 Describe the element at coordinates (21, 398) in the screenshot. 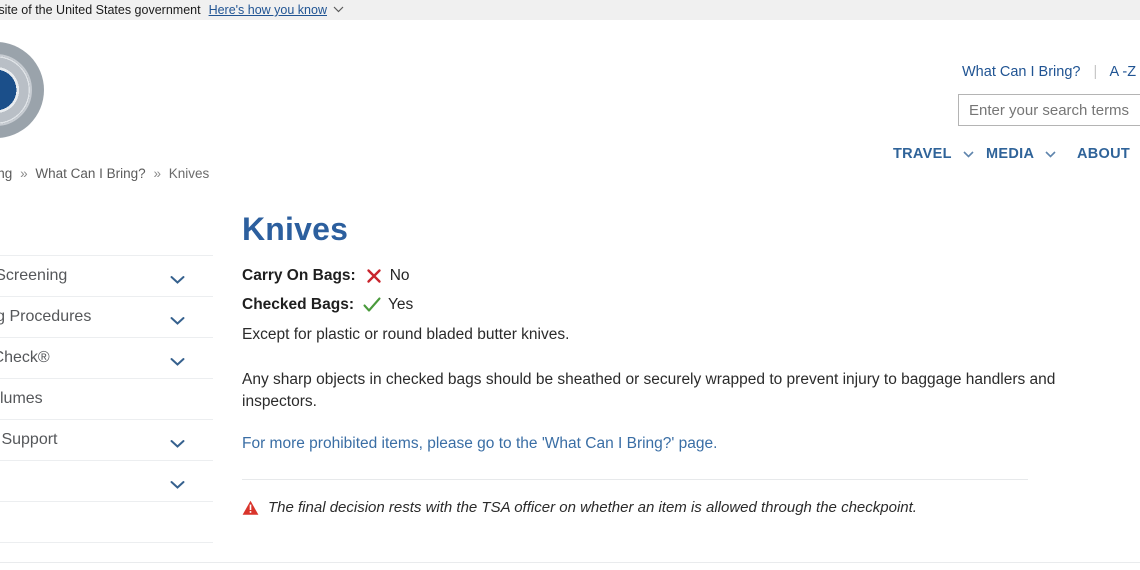

I see `sidebar-item-label: Travel Volumes` at that location.